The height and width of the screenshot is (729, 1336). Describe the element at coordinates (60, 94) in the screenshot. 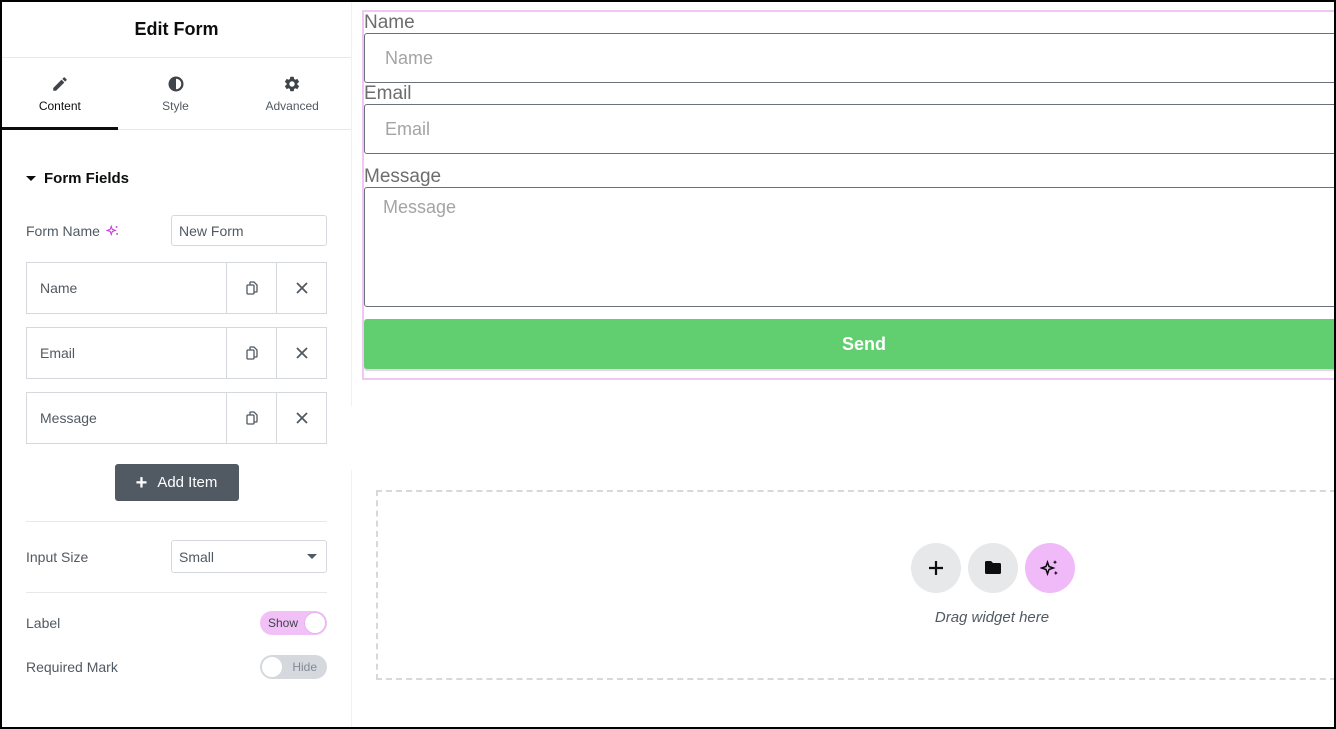

I see `tab-content: Content` at that location.